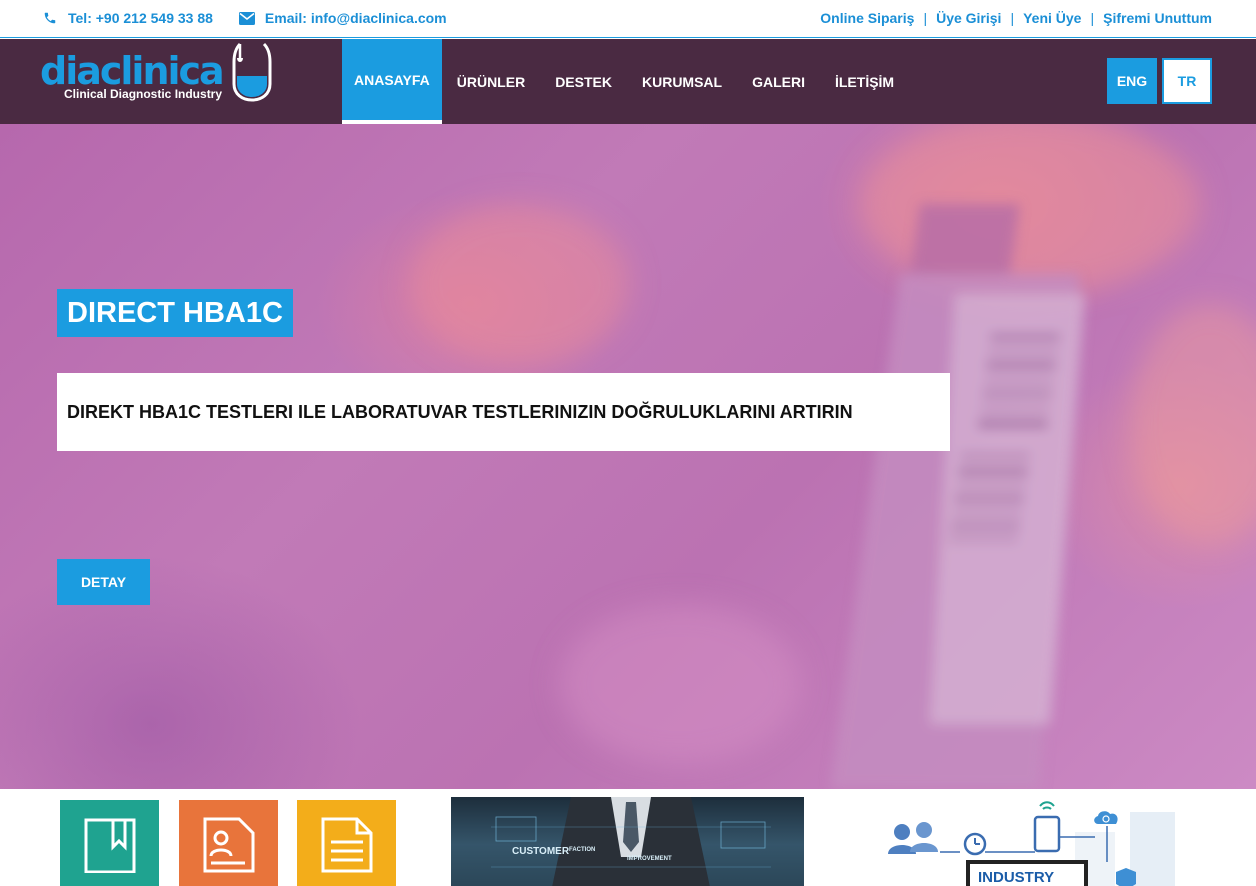 The height and width of the screenshot is (886, 1256). What do you see at coordinates (968, 18) in the screenshot?
I see `member-login-link: Üye Girişi` at bounding box center [968, 18].